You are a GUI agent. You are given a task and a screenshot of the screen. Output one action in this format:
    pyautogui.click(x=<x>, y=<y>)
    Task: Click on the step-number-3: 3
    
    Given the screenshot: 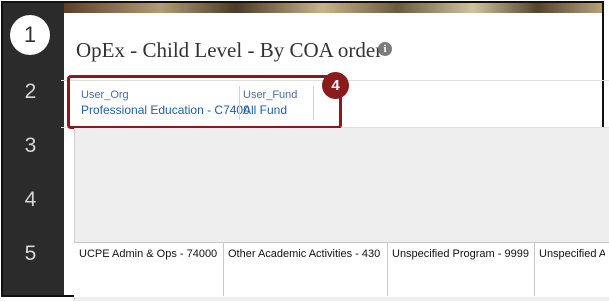 What is the action you would take?
    pyautogui.click(x=30, y=145)
    